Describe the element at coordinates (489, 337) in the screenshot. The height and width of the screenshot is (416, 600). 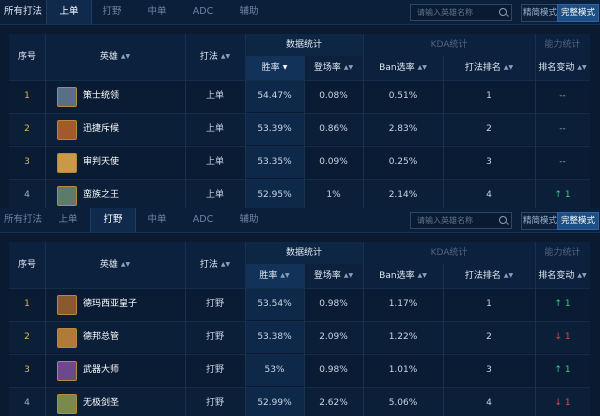
I see `style-rank-value: 2` at that location.